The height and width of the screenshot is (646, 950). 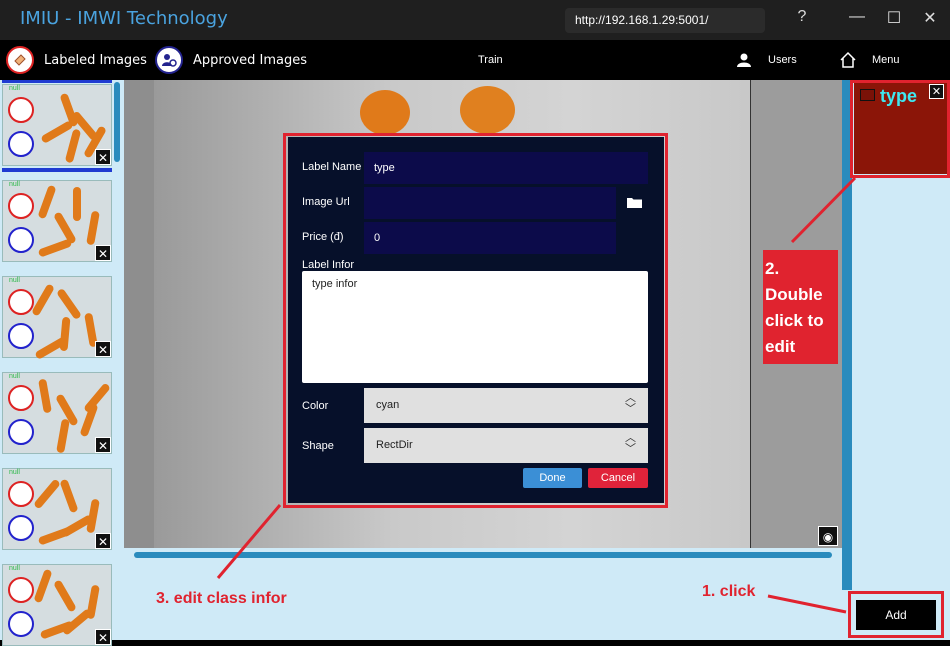 I want to click on annotation-step1: 1. click, so click(x=729, y=591).